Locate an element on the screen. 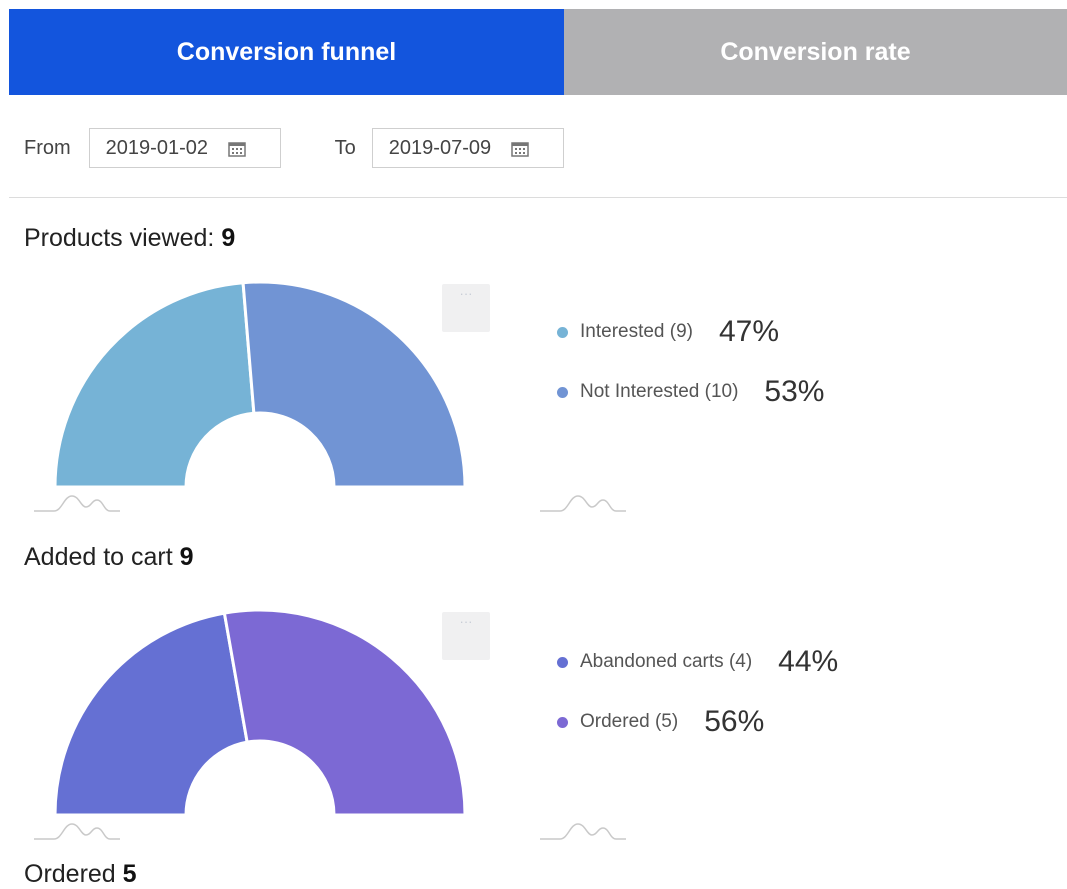 The width and height of the screenshot is (1067, 889). chart-legend: Abandoned carts (4) 44% Ordered (5) 56% is located at coordinates (697, 692).